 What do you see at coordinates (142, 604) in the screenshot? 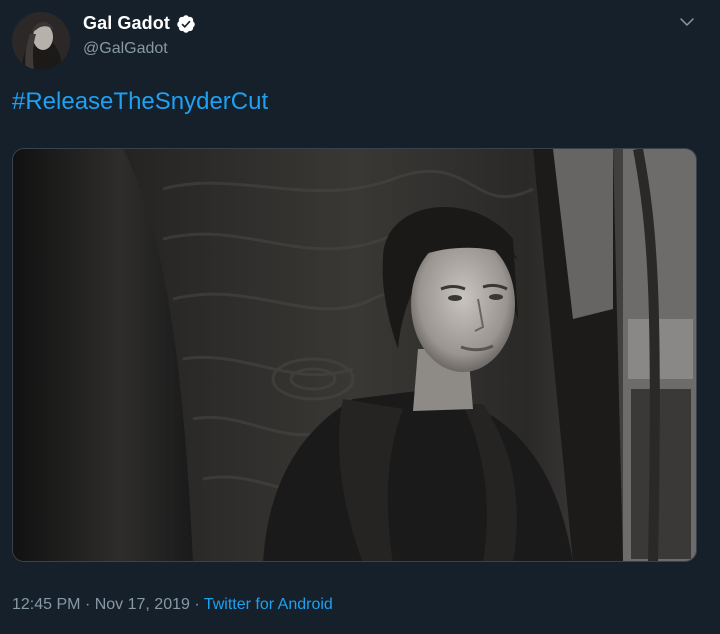
I see `tweet-date: Nov 17, 2019` at bounding box center [142, 604].